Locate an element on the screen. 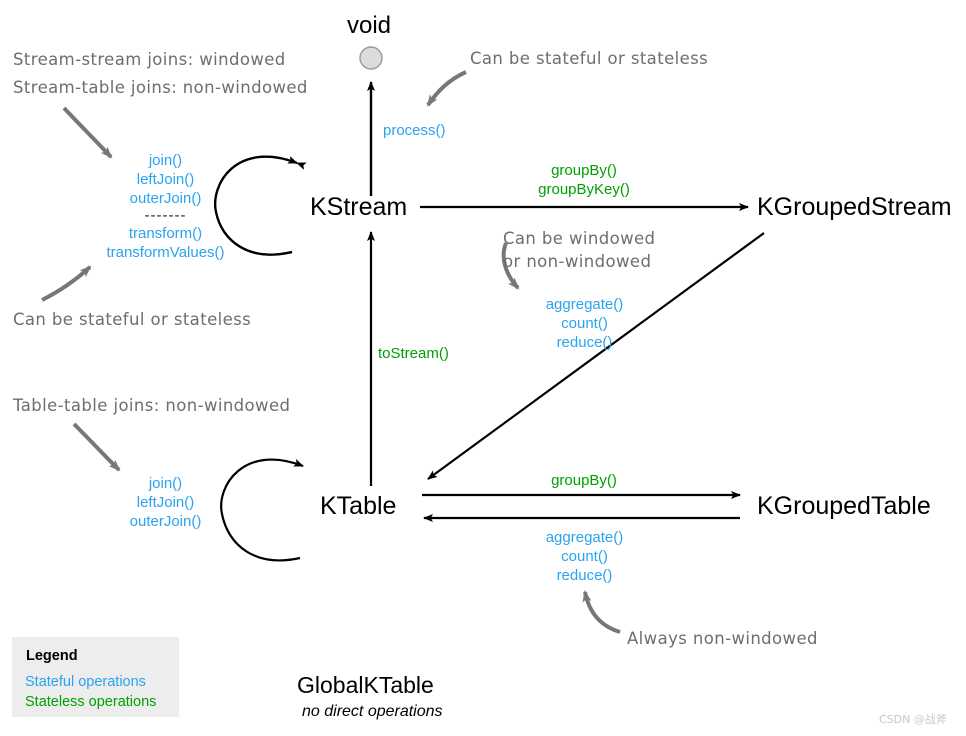 The height and width of the screenshot is (736, 966). node-label-ktable: KTable is located at coordinates (358, 506).